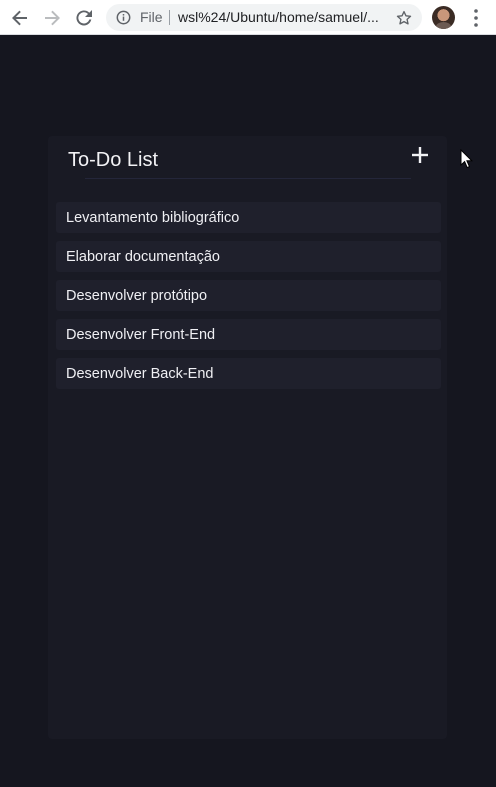  Describe the element at coordinates (248, 256) in the screenshot. I see `task-item: Elaborar documentação` at that location.